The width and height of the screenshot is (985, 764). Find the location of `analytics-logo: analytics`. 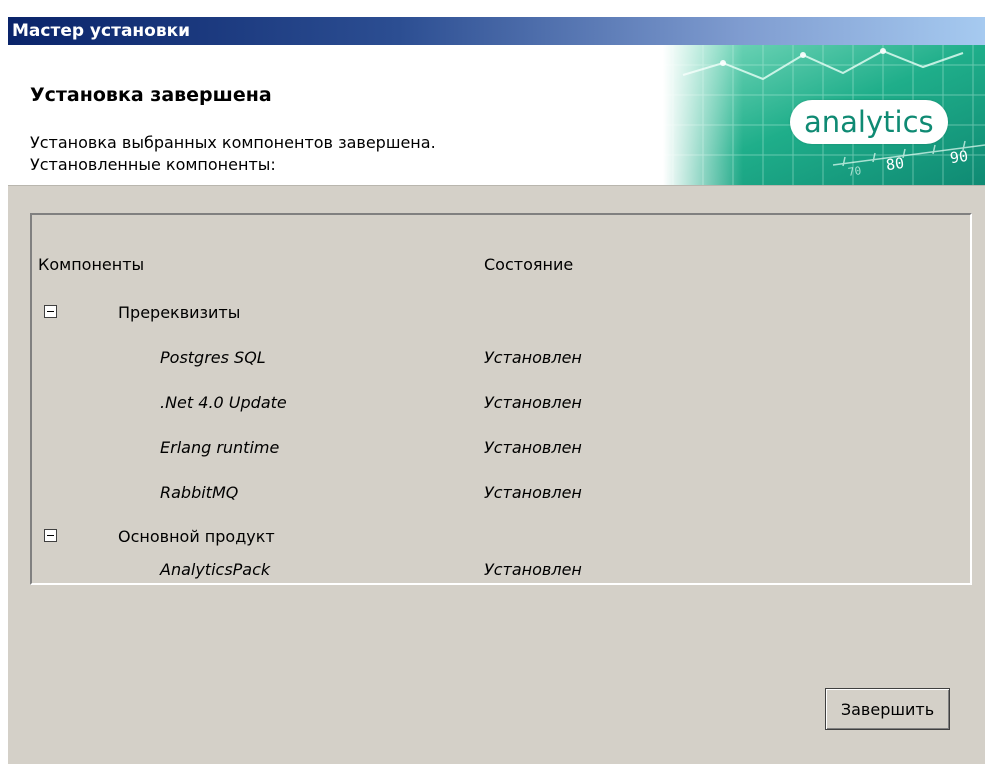

analytics-logo: analytics is located at coordinates (869, 122).